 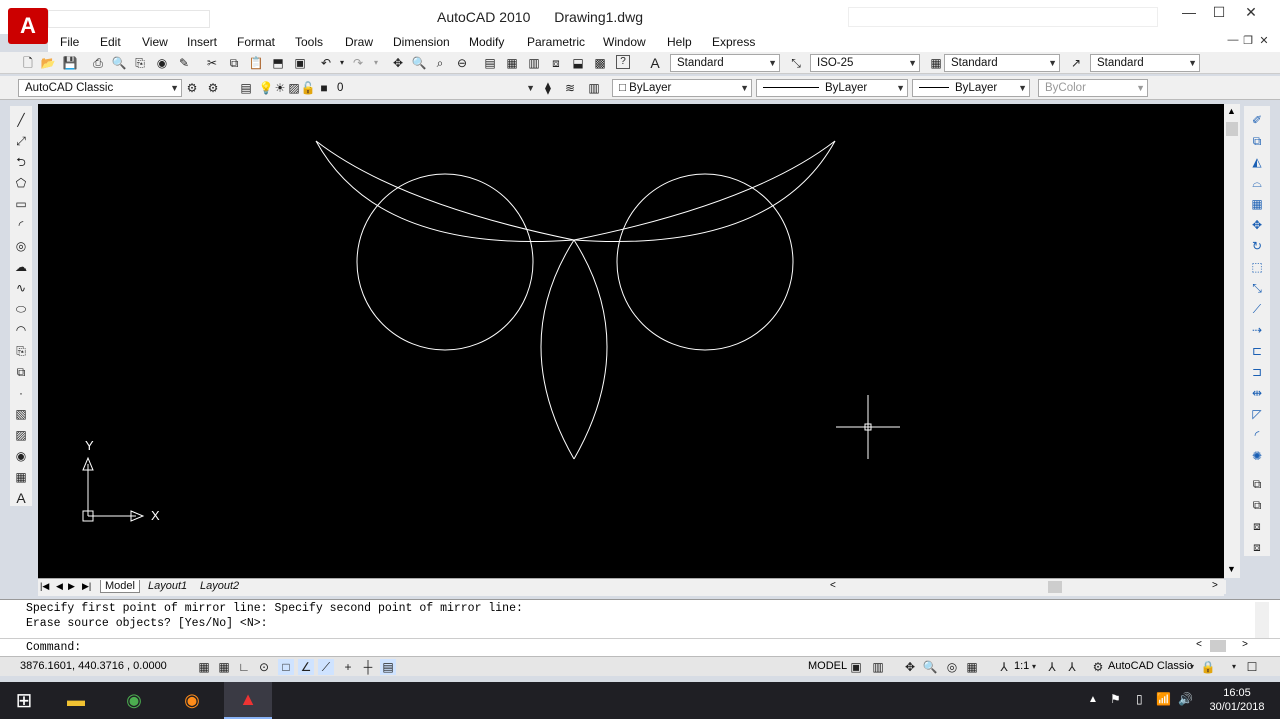 What do you see at coordinates (1093, 88) in the screenshot?
I see `plotstyle-select: ByColor ▼` at bounding box center [1093, 88].